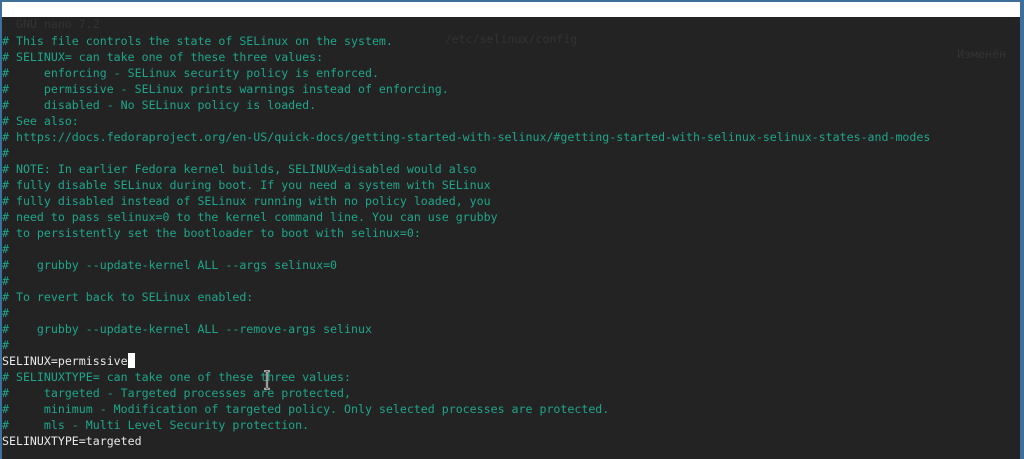 Image resolution: width=1024 pixels, height=459 pixels. What do you see at coordinates (511, 297) in the screenshot?
I see `comment-line: # To revert back to SELinux enabled:` at bounding box center [511, 297].